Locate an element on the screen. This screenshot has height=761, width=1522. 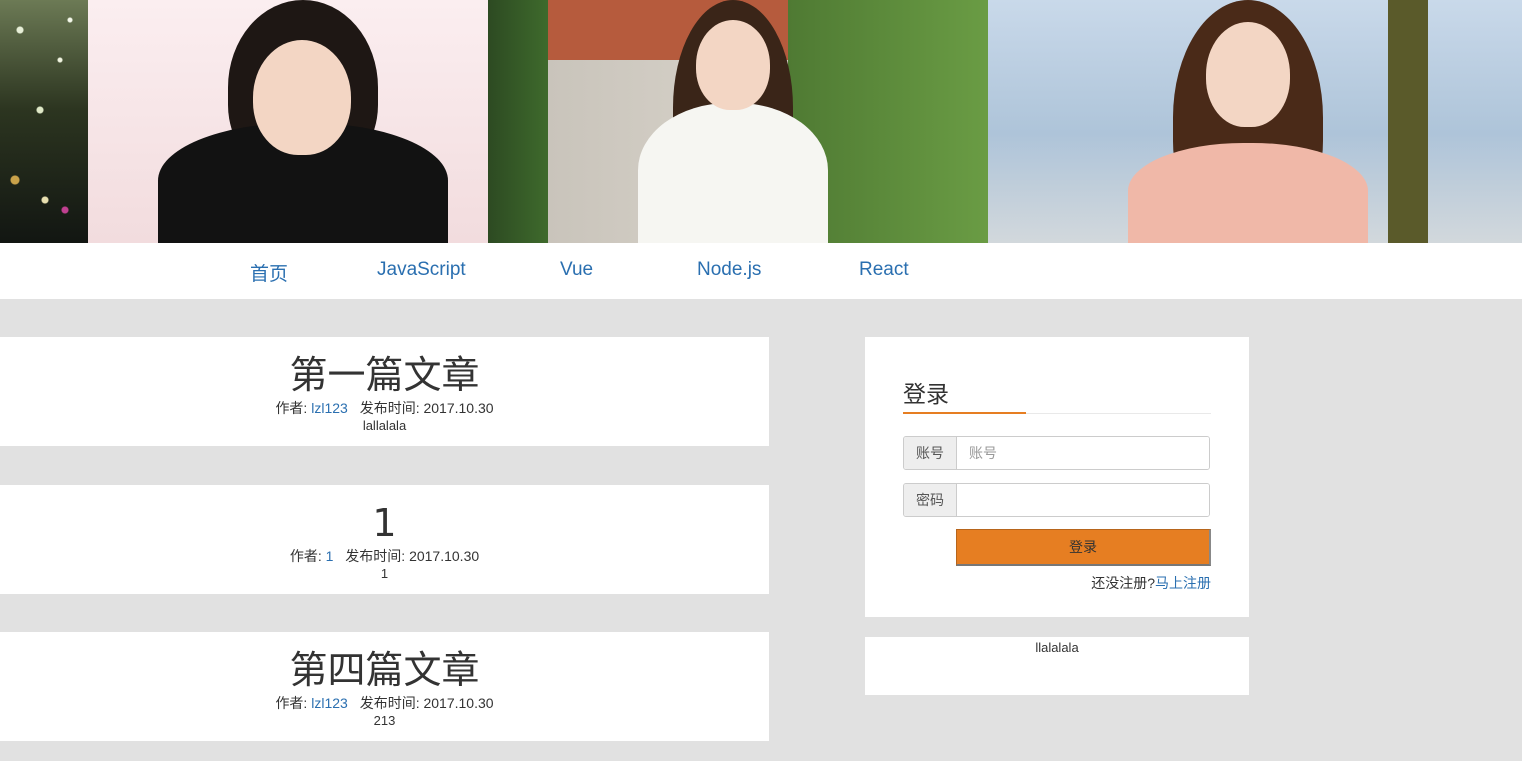
banner-photo-woman-white-sweater is located at coordinates (738, 121).